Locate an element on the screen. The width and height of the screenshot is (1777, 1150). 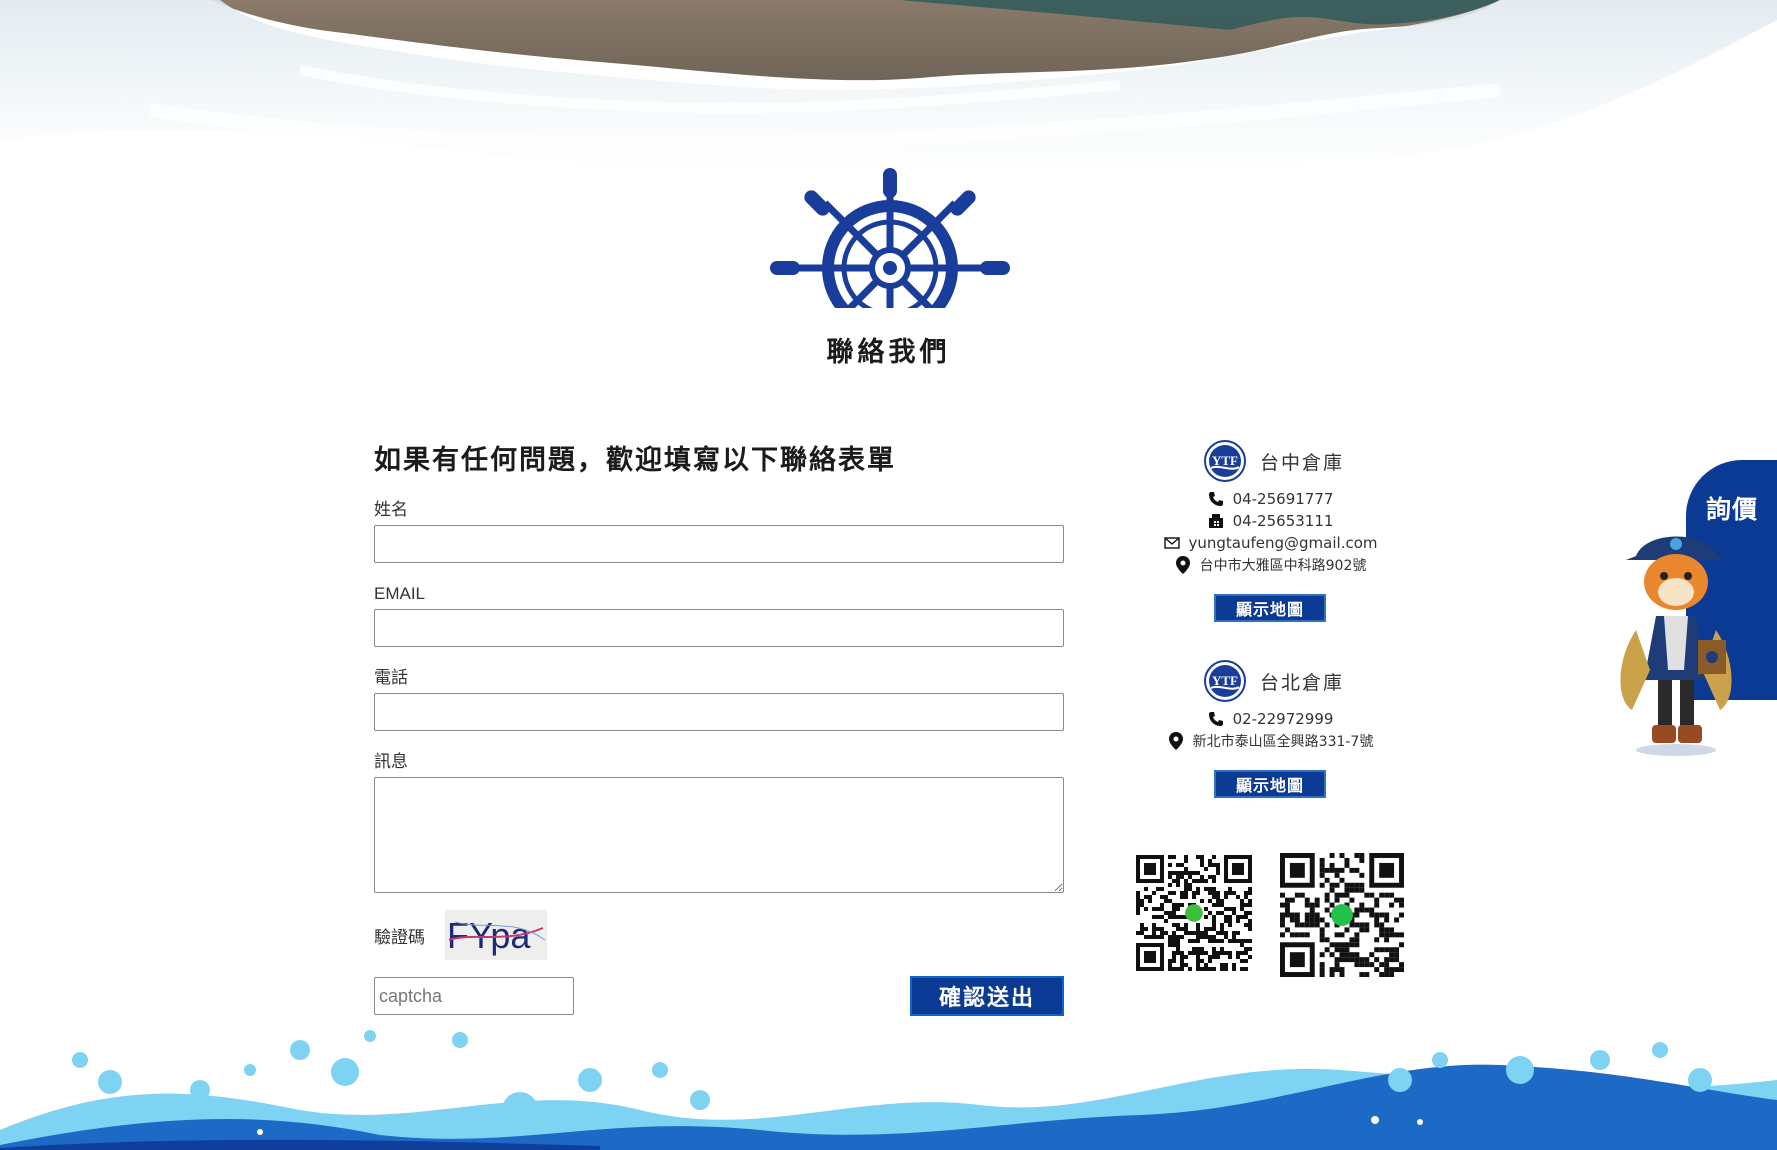
message-label: 訊息 is located at coordinates (391, 762).